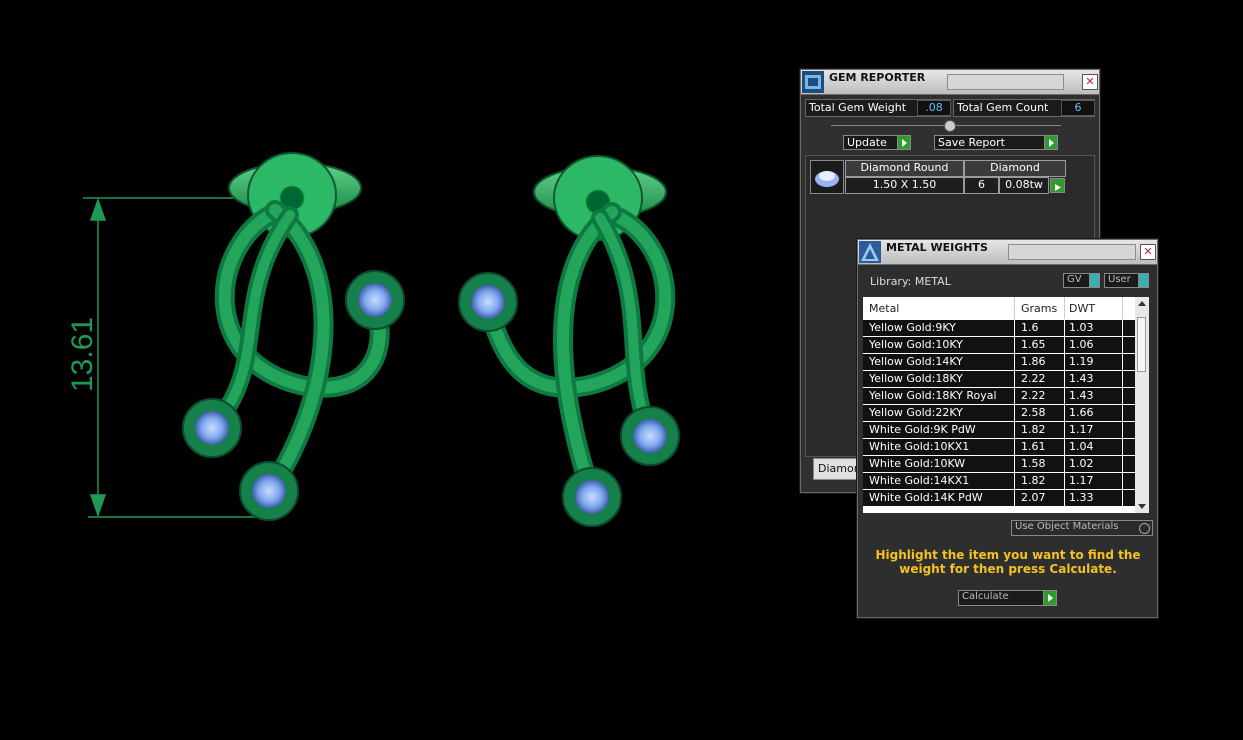 The width and height of the screenshot is (1243, 740). Describe the element at coordinates (999, 498) in the screenshot. I see `table-row: White Gold:14K PdW 2.07 1.33` at that location.